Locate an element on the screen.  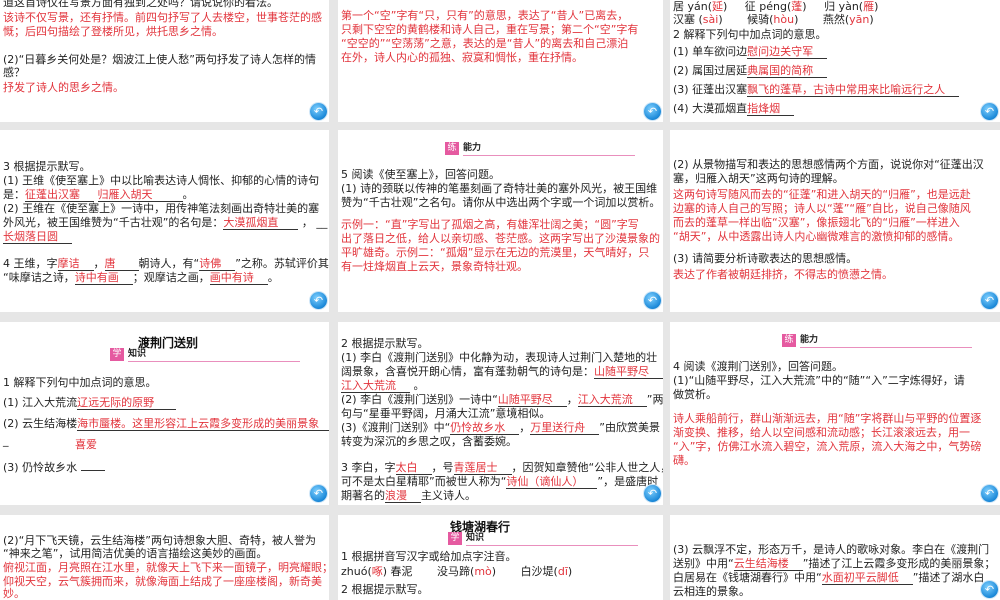
answer-text: 示例一：“直”字写出了孤烟之高，有雄浑壮阔之美；“圆”字写 is located at coordinates (490, 224).